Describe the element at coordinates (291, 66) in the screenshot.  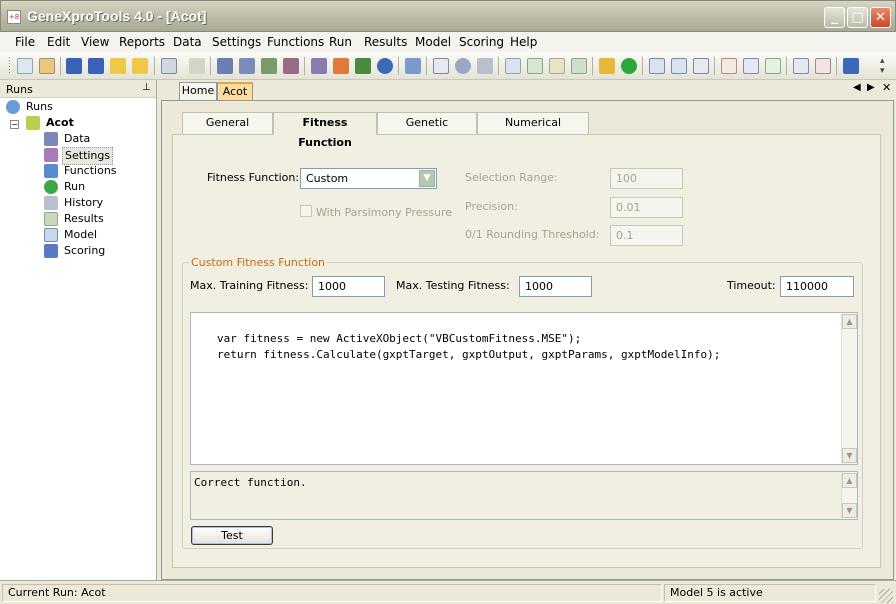
I see `testing-icon` at that location.